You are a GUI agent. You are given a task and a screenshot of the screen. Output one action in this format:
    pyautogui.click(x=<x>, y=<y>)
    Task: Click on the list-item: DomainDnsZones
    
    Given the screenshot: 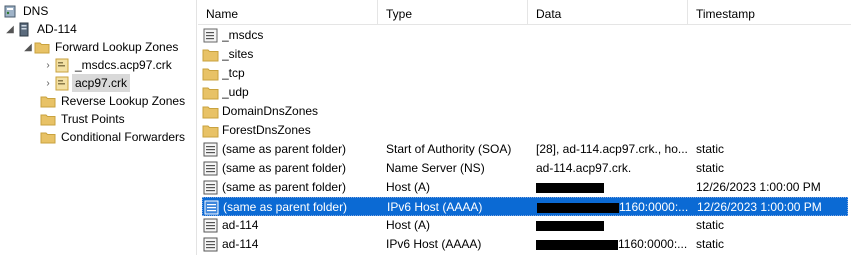 What is the action you would take?
    pyautogui.click(x=525, y=111)
    